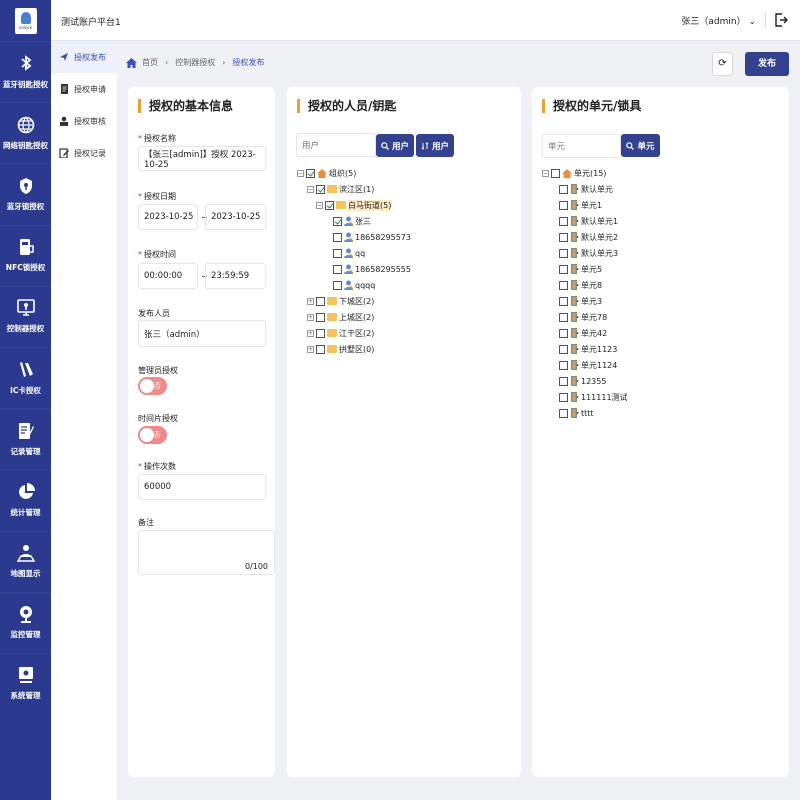  What do you see at coordinates (340, 333) in the screenshot?
I see `people-tree-node: + 江干区(2)` at bounding box center [340, 333].